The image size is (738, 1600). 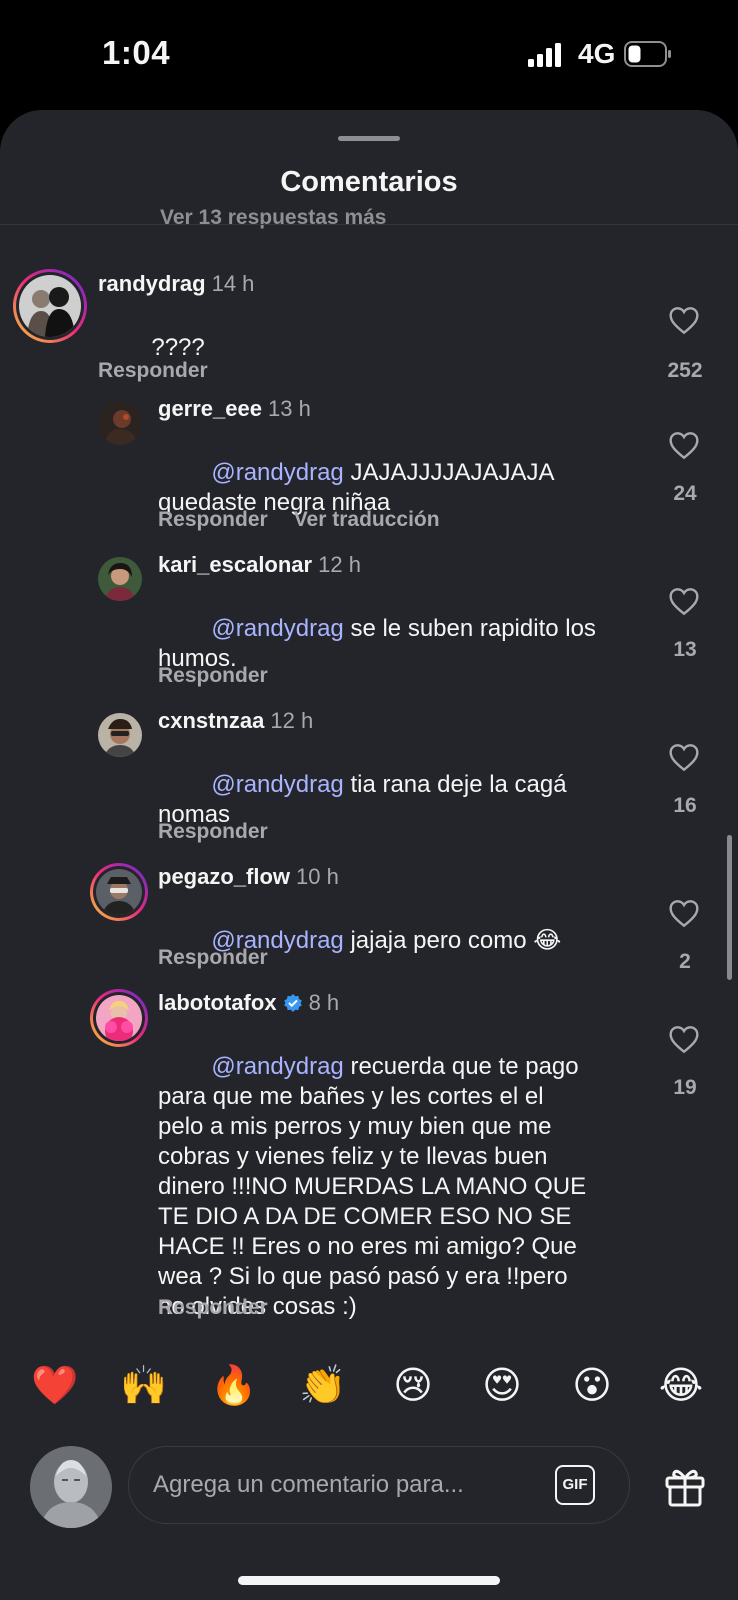 What do you see at coordinates (224, 876) in the screenshot?
I see `comment-username: pegazo_flow` at bounding box center [224, 876].